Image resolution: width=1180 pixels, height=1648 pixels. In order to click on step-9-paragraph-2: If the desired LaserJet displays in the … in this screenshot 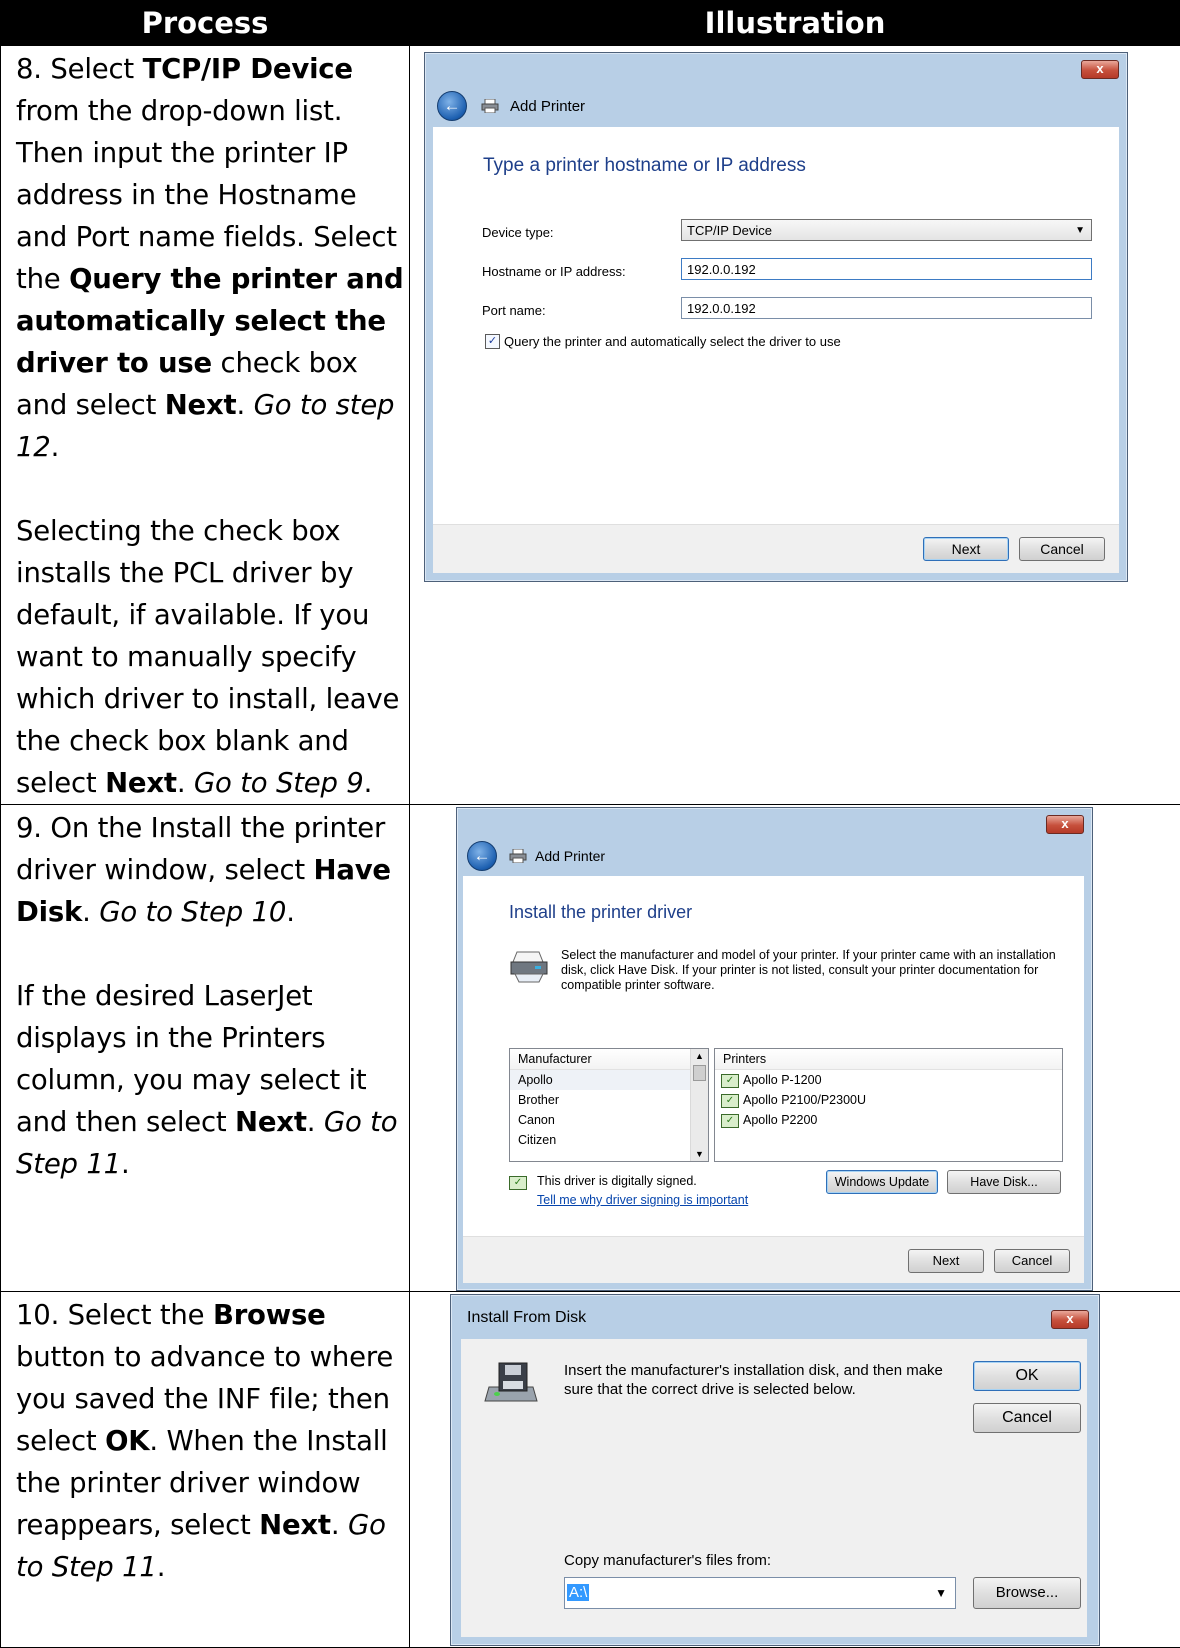, I will do `click(210, 1080)`.